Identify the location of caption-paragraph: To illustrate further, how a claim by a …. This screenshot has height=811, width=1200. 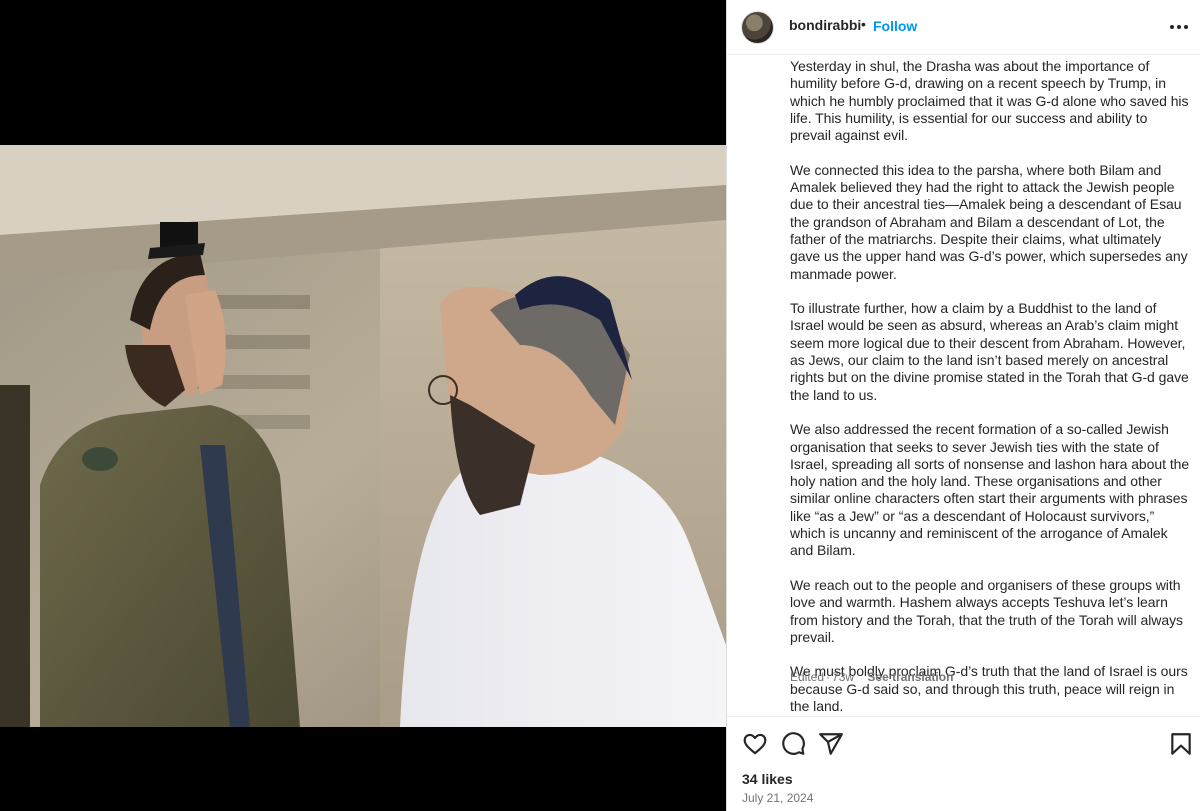
(989, 351).